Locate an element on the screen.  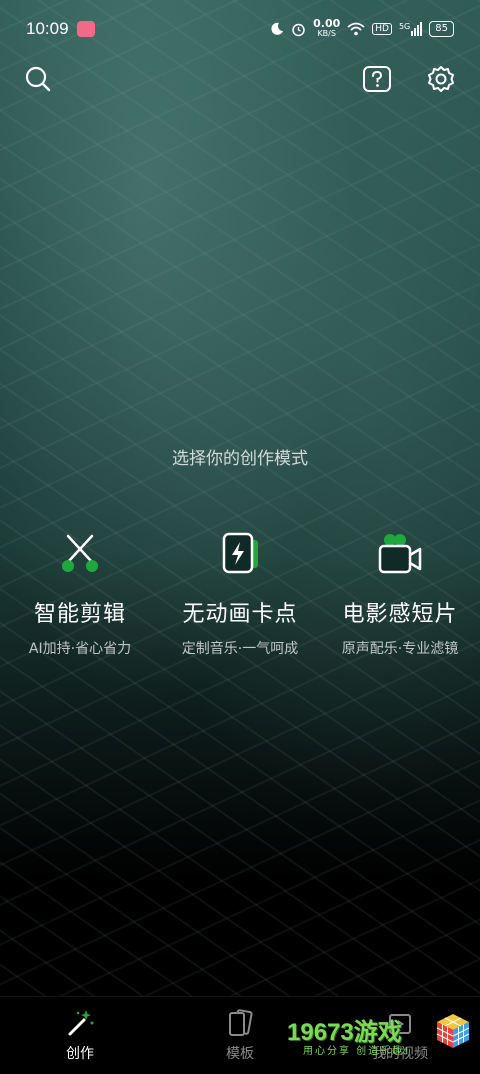
help-button is located at coordinates (377, 79).